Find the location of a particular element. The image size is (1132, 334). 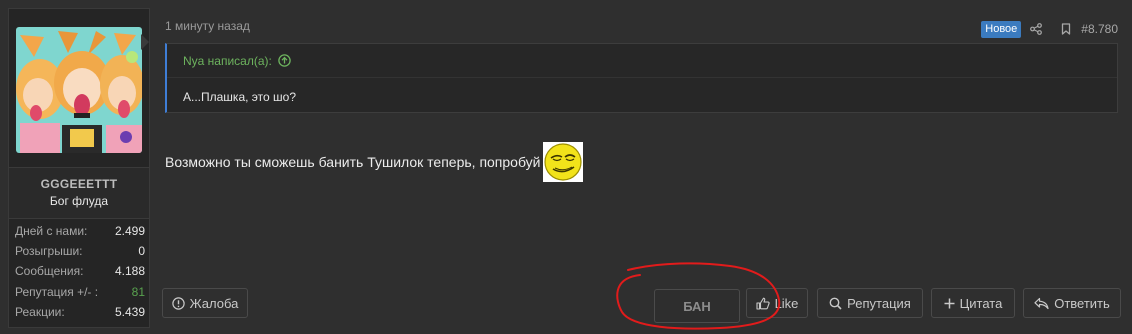

post-number-link: #8.780 is located at coordinates (1099, 29).